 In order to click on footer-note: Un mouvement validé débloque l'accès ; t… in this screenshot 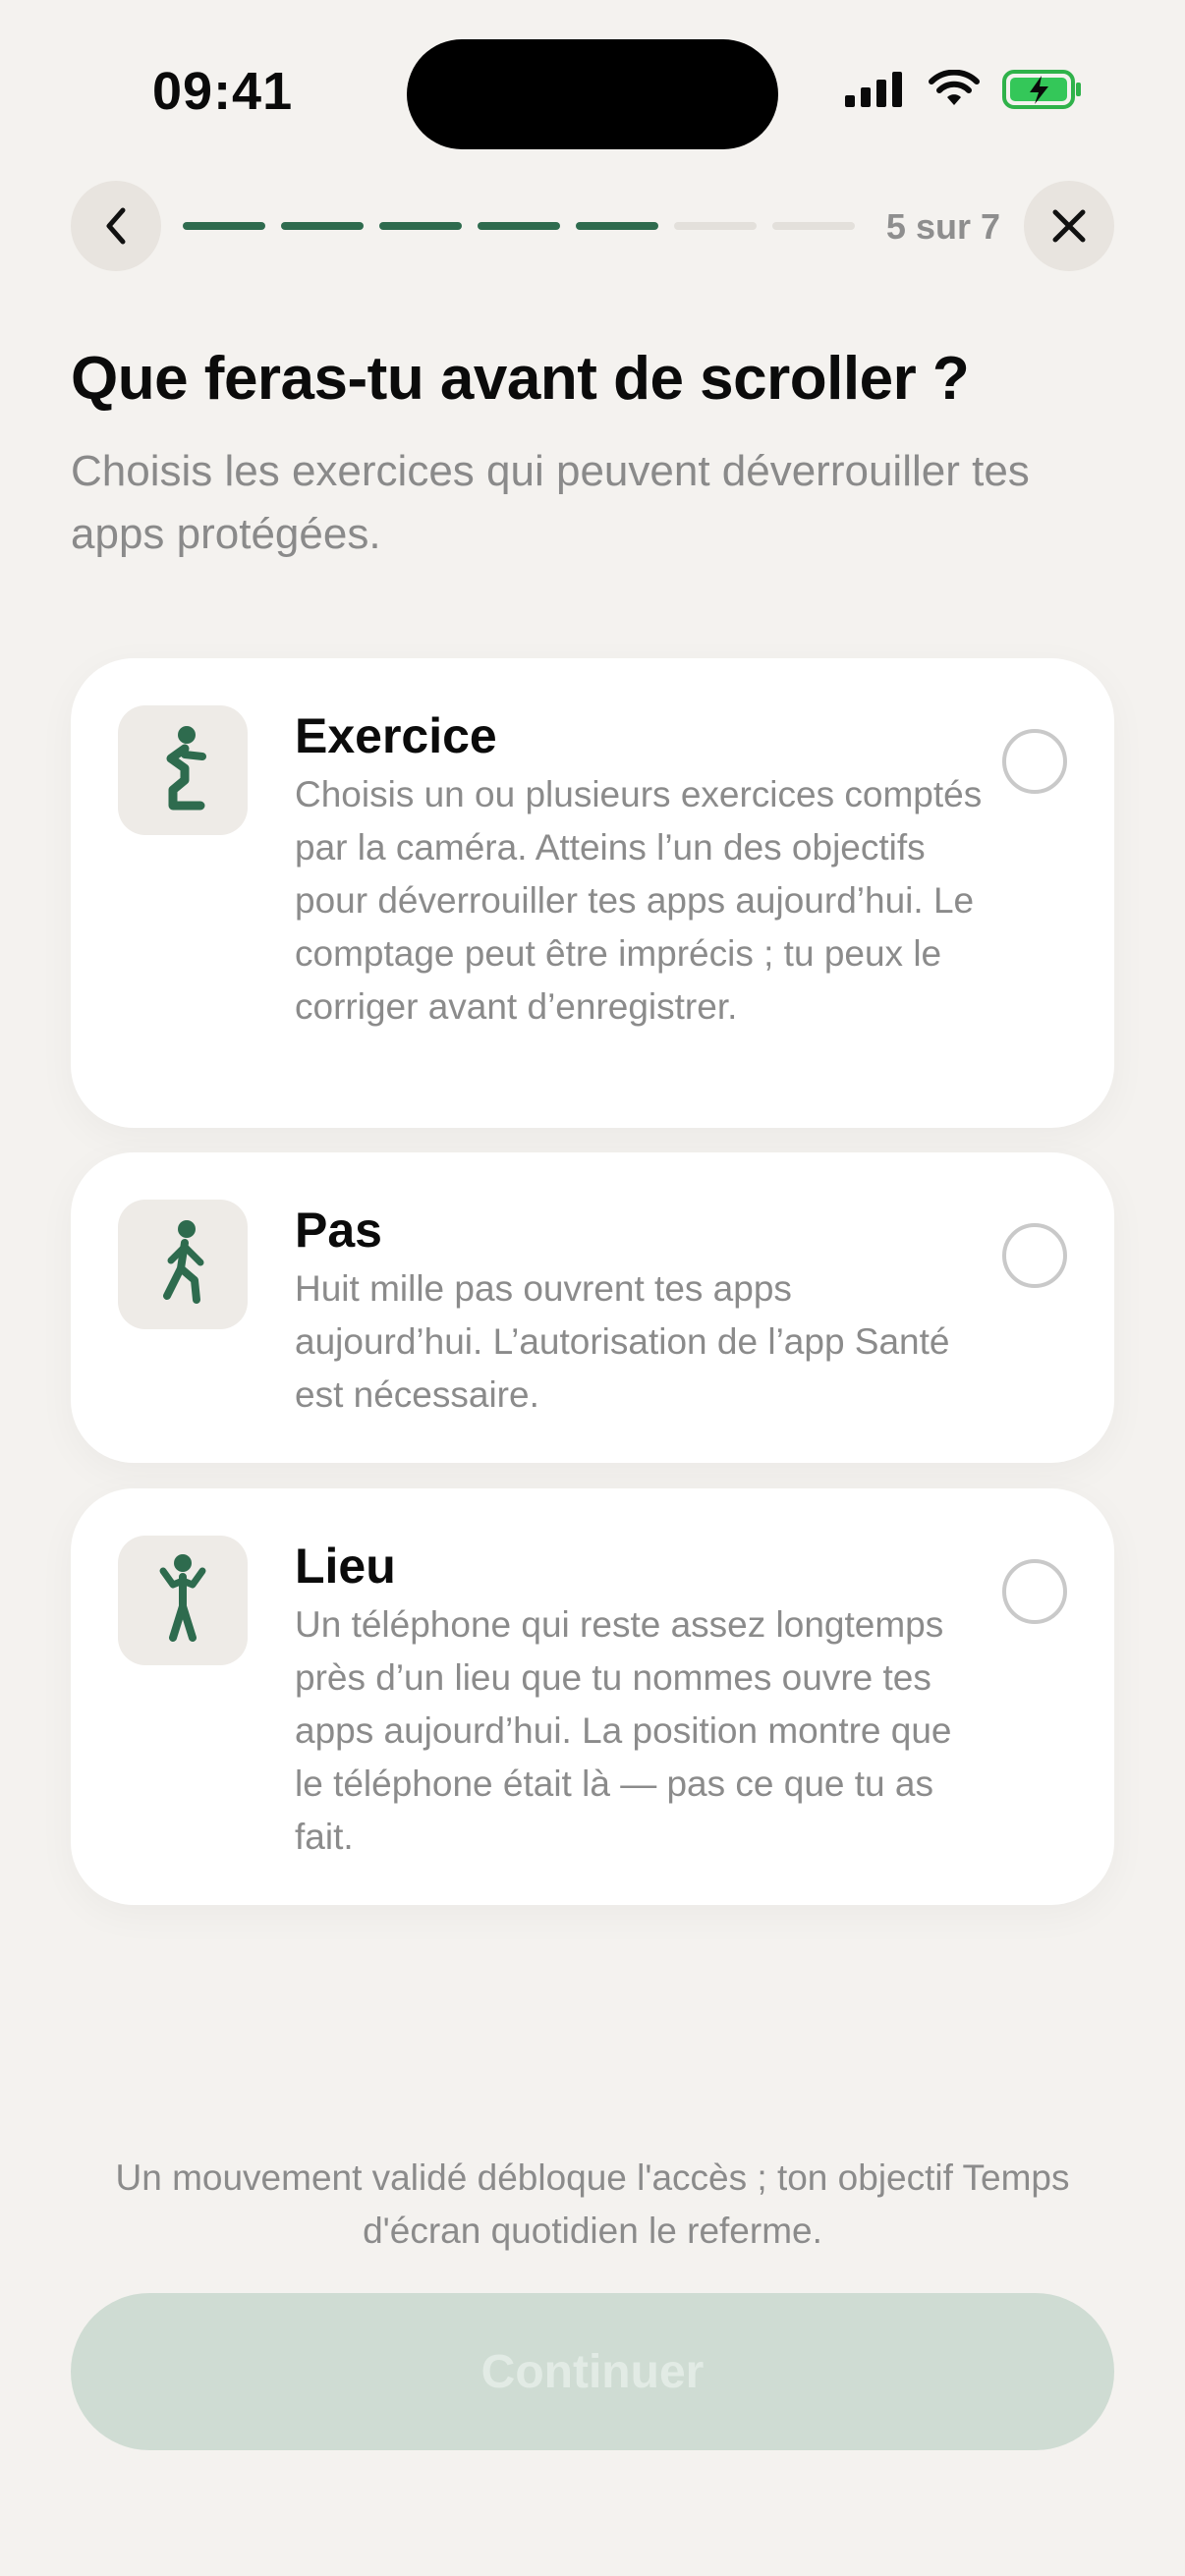, I will do `click(592, 2204)`.